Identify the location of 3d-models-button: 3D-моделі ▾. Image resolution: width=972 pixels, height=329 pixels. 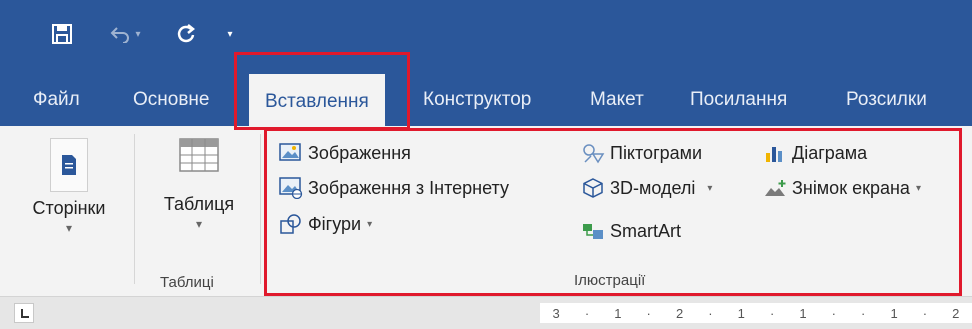
(646, 188).